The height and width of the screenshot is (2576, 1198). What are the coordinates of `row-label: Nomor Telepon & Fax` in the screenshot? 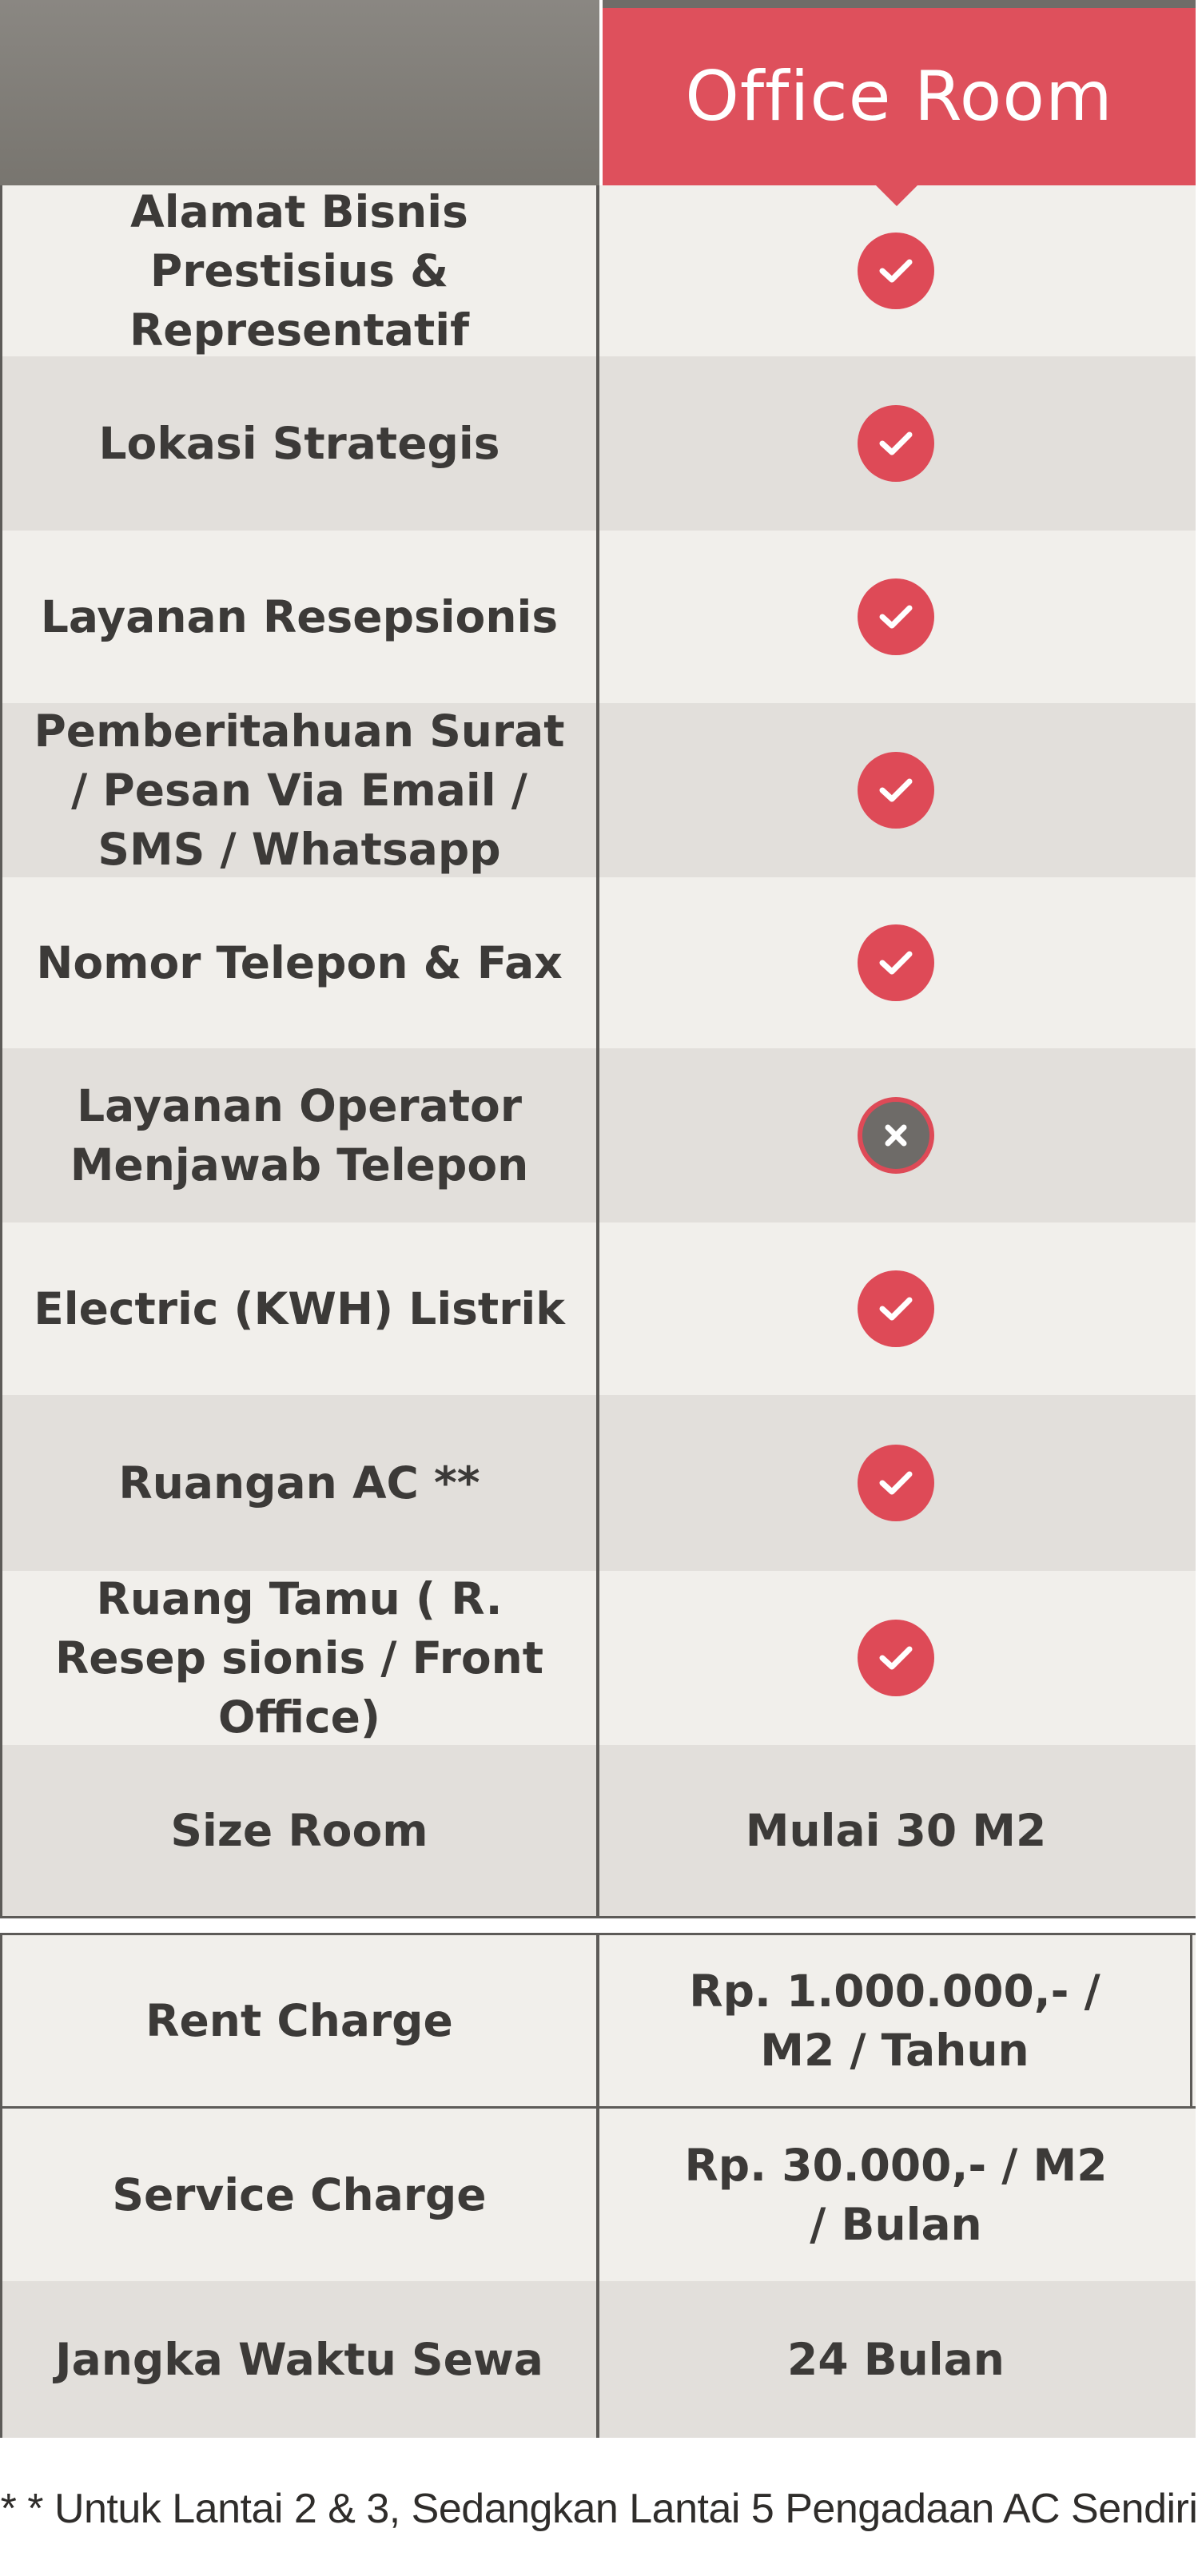 It's located at (301, 962).